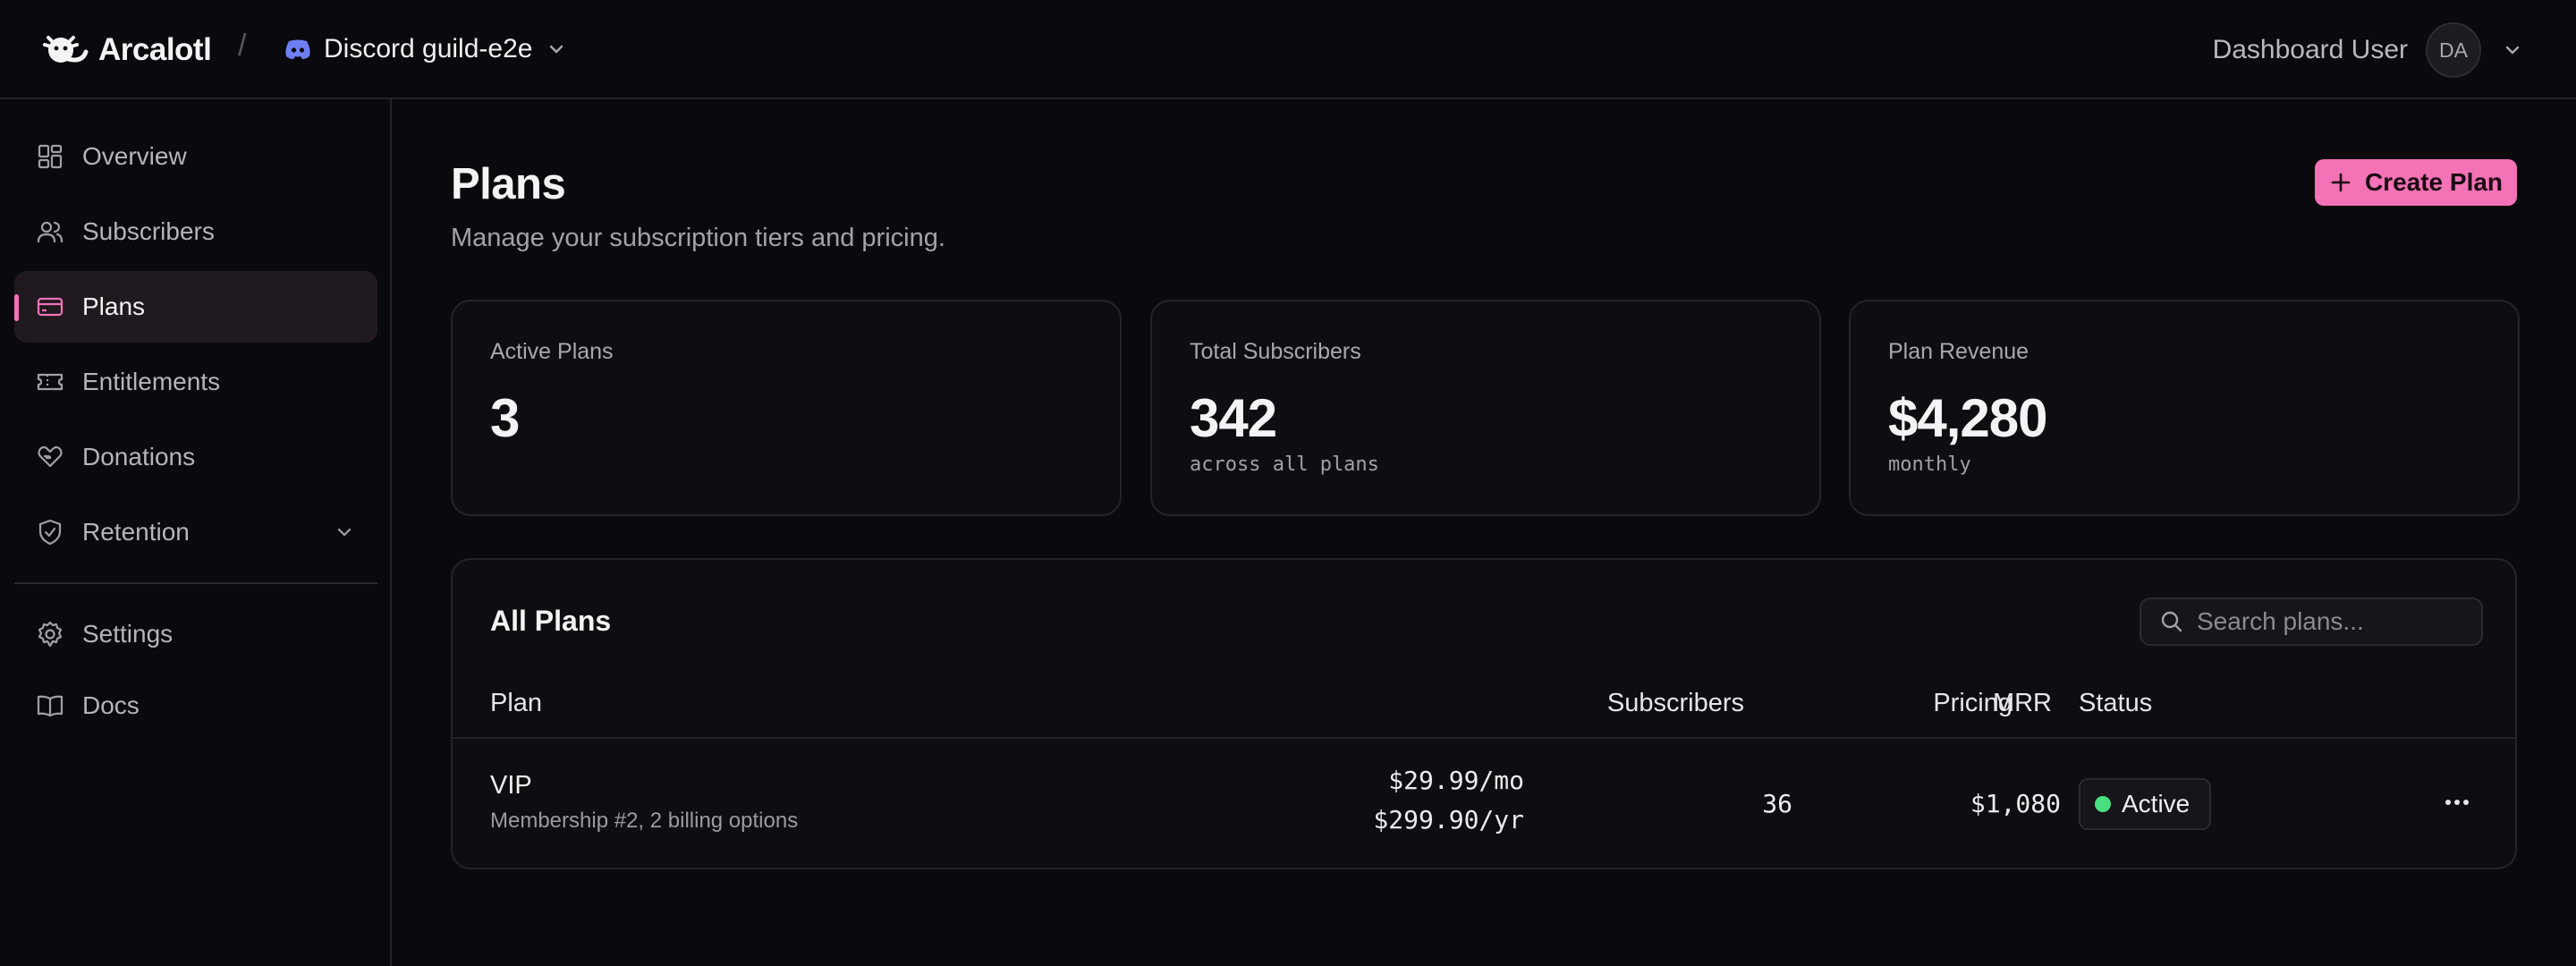  I want to click on status-label: Active, so click(2156, 804).